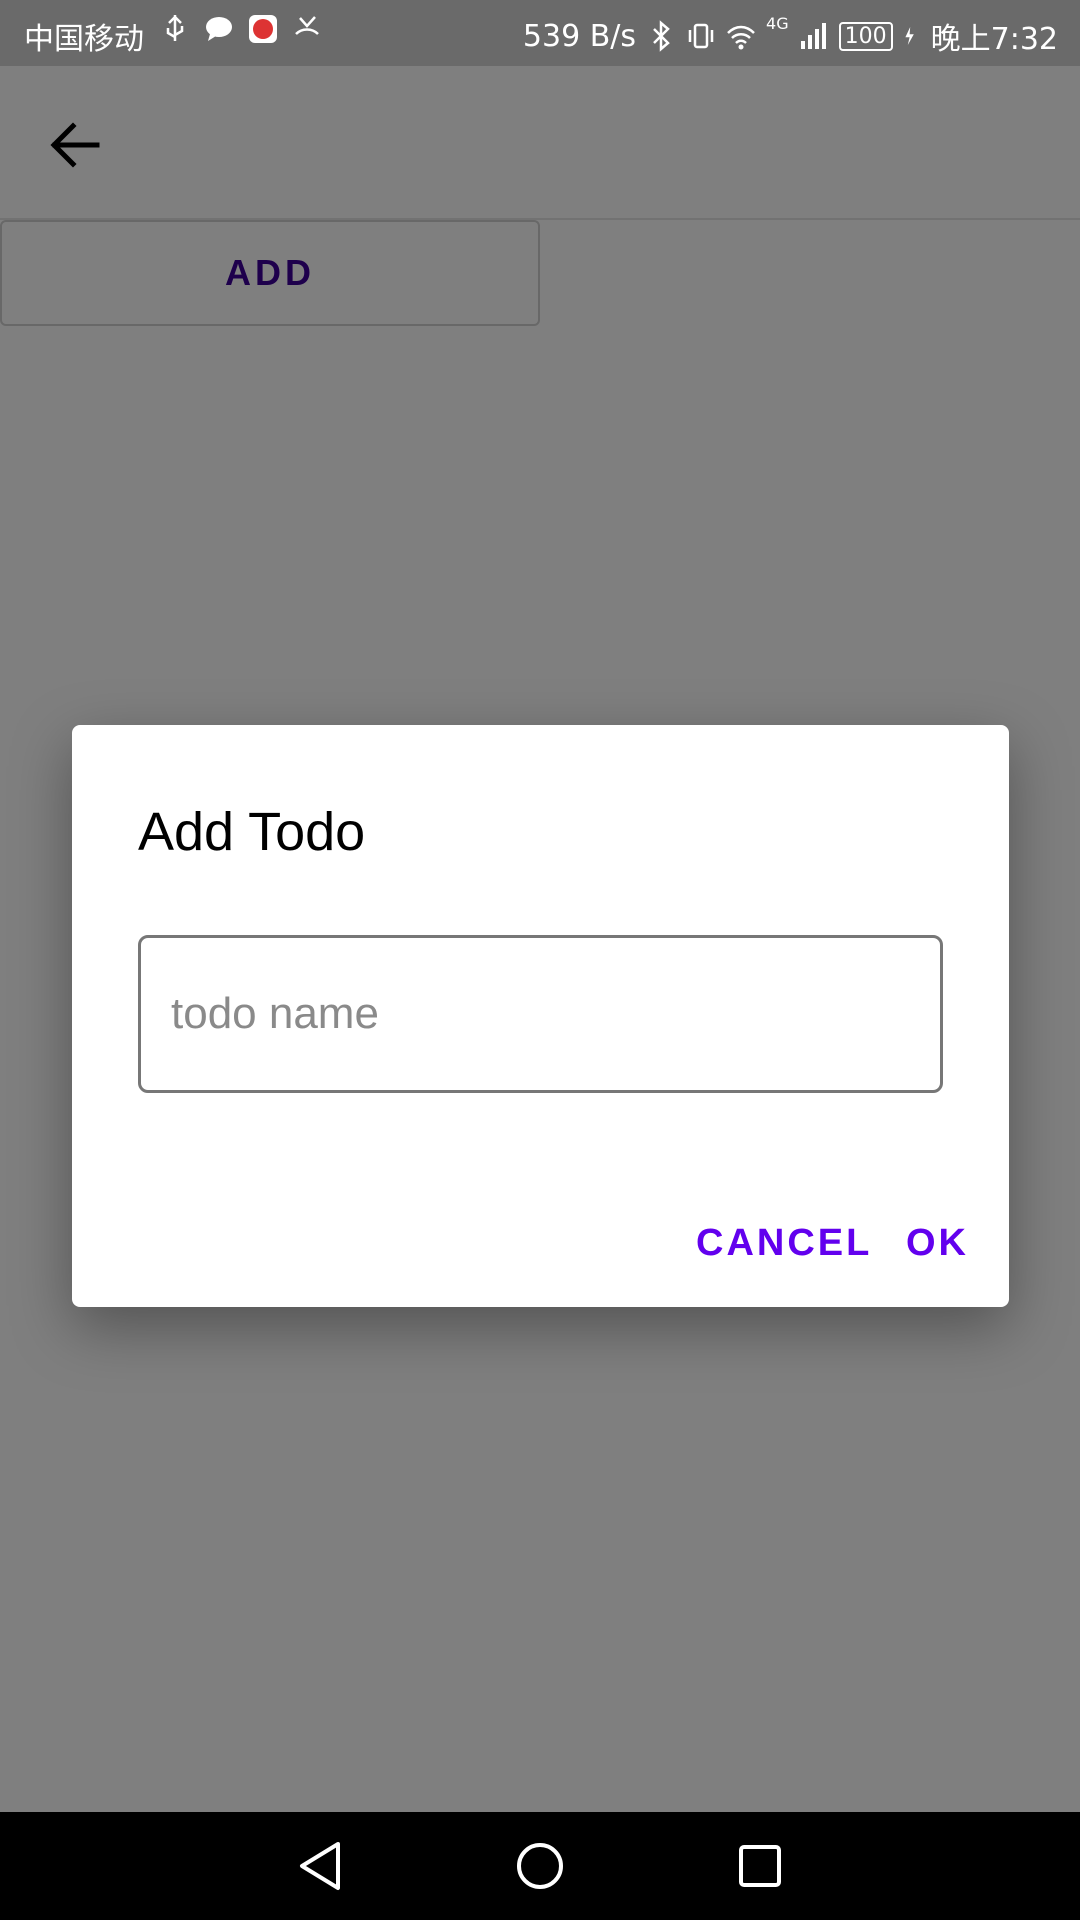 The height and width of the screenshot is (1920, 1080). What do you see at coordinates (994, 39) in the screenshot?
I see `clock: 晚上7:32` at bounding box center [994, 39].